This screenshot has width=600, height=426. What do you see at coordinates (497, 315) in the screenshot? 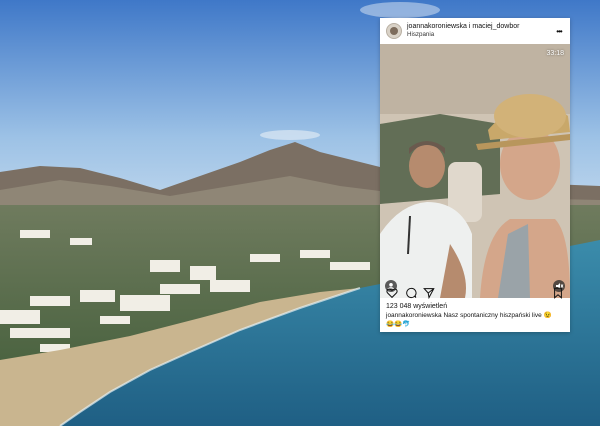
I see `caption-text: Nasz spontaniczny hiszpański live 😉` at bounding box center [497, 315].